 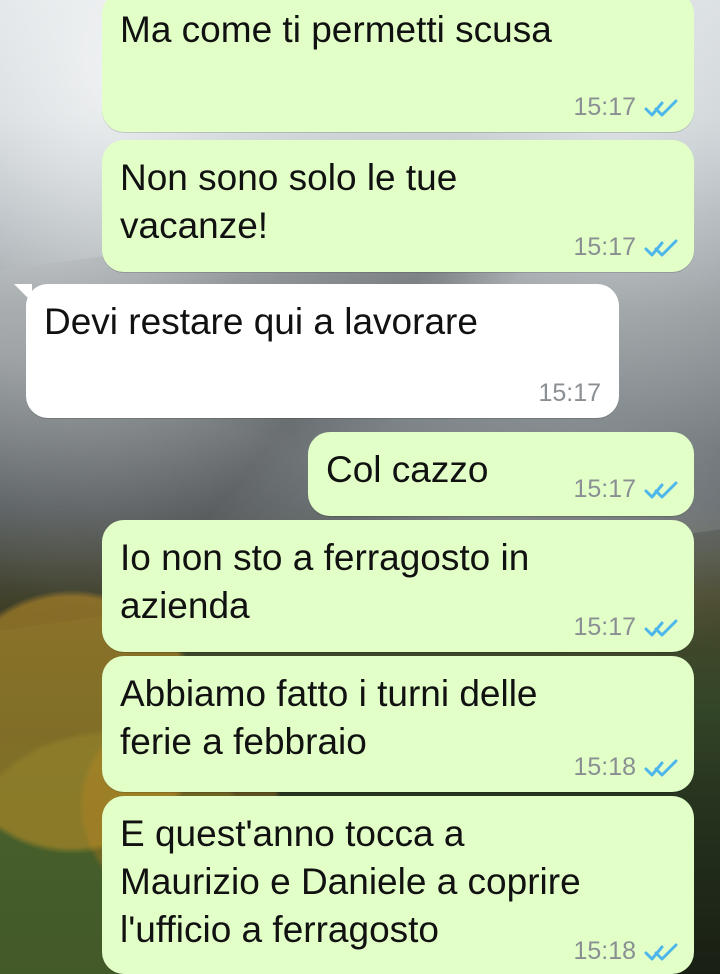 What do you see at coordinates (398, 66) in the screenshot?
I see `message-bubble: Ma come ti permetti scusa 15:17` at bounding box center [398, 66].